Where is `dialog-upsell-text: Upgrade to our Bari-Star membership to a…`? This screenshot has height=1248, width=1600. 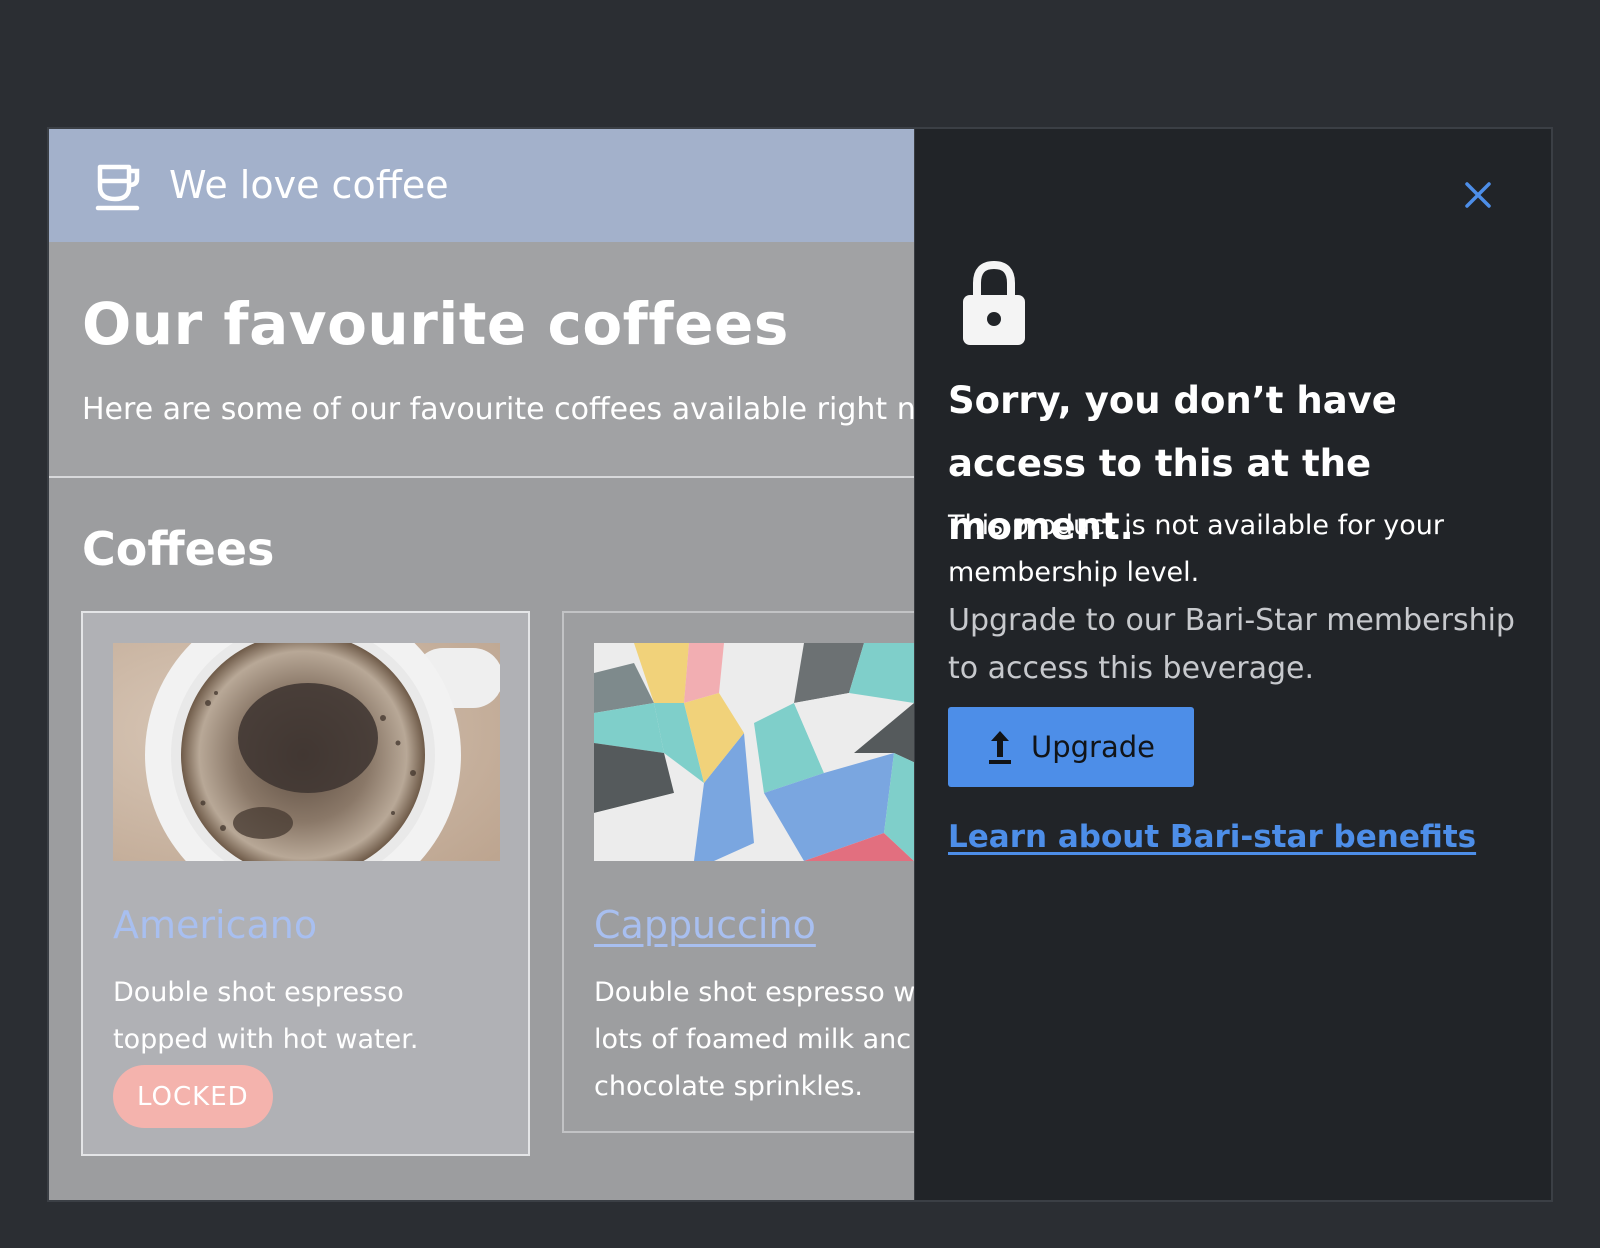 dialog-upsell-text: Upgrade to our Bari-Star membership to a… is located at coordinates (1231, 644).